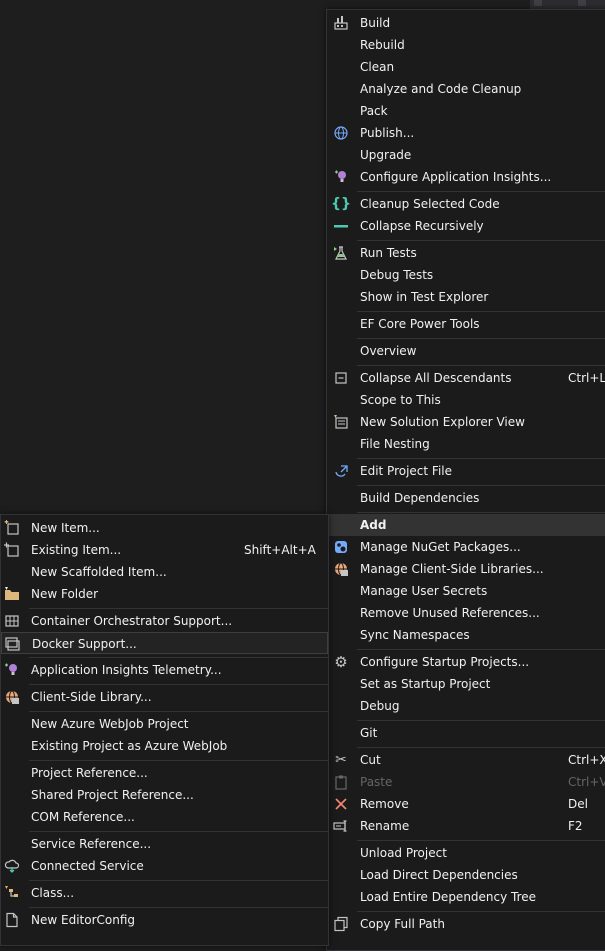  Describe the element at coordinates (466, 324) in the screenshot. I see `menu-item-ef-core-power-tools: EF Core Power Tools` at that location.